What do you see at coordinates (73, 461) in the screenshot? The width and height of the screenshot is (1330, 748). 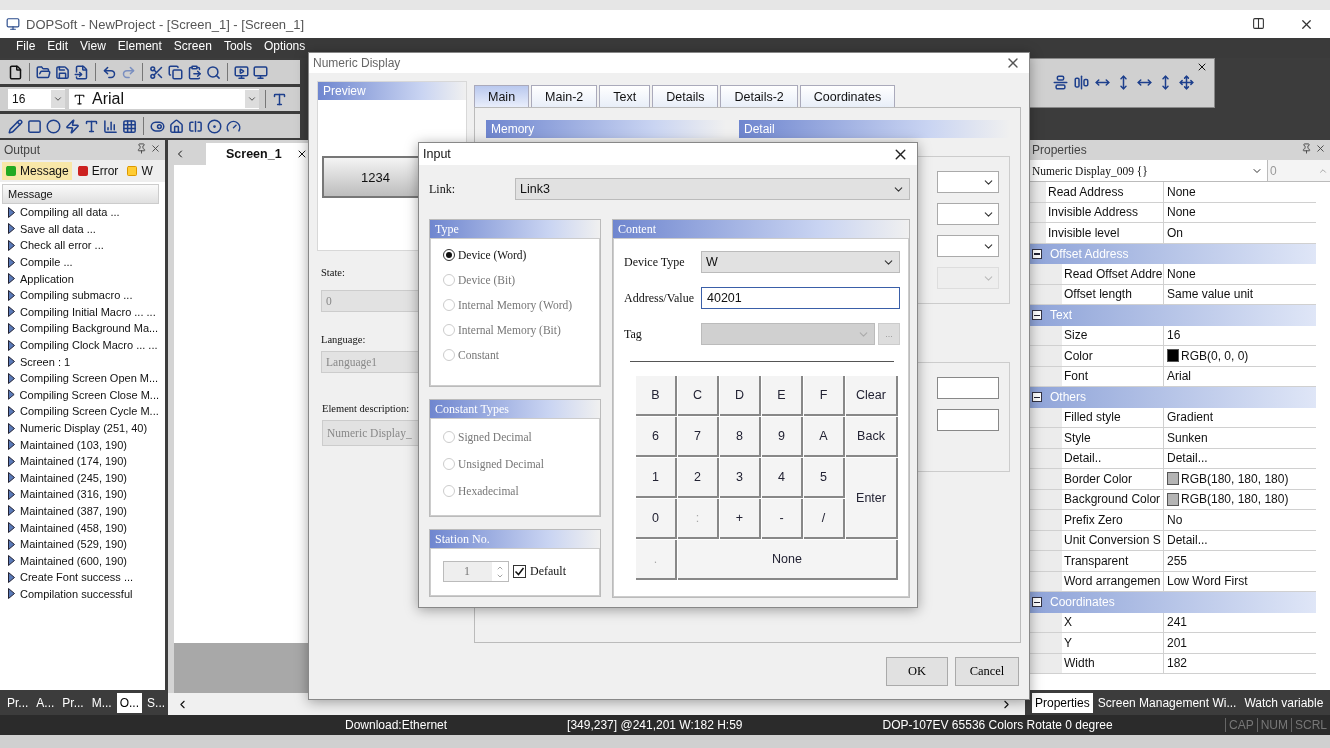 I see `message-text: Maintained (174, 190)` at bounding box center [73, 461].